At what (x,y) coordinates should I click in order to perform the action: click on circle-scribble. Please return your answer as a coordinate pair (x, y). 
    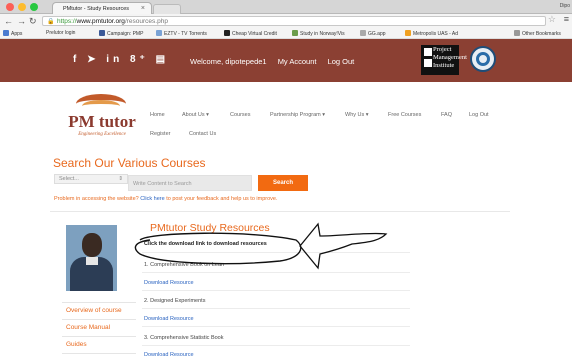
    Looking at the image, I should click on (218, 248).